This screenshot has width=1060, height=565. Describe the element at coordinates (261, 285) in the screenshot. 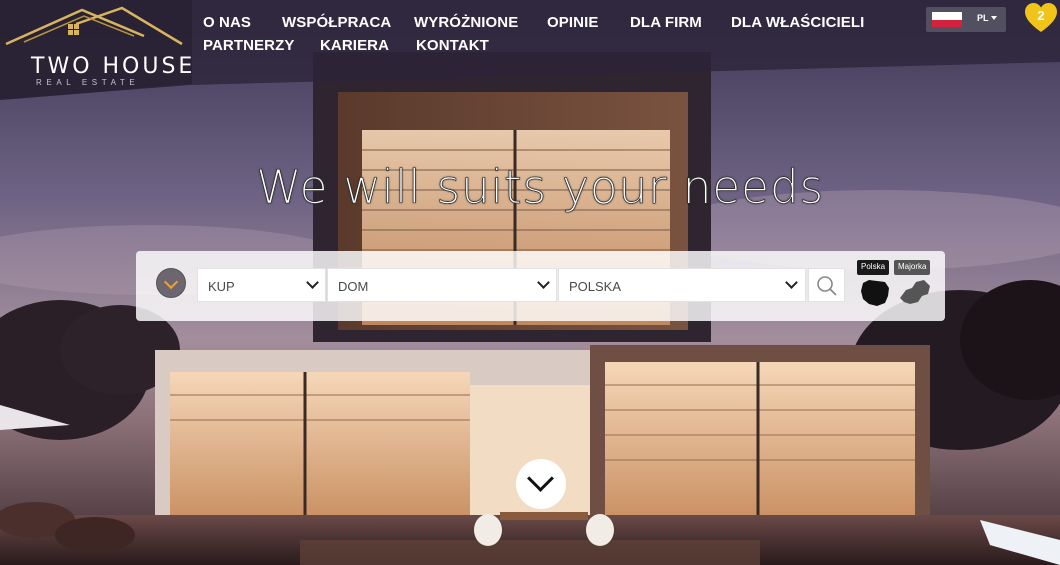

I see `transaction-type-select: KUP` at that location.